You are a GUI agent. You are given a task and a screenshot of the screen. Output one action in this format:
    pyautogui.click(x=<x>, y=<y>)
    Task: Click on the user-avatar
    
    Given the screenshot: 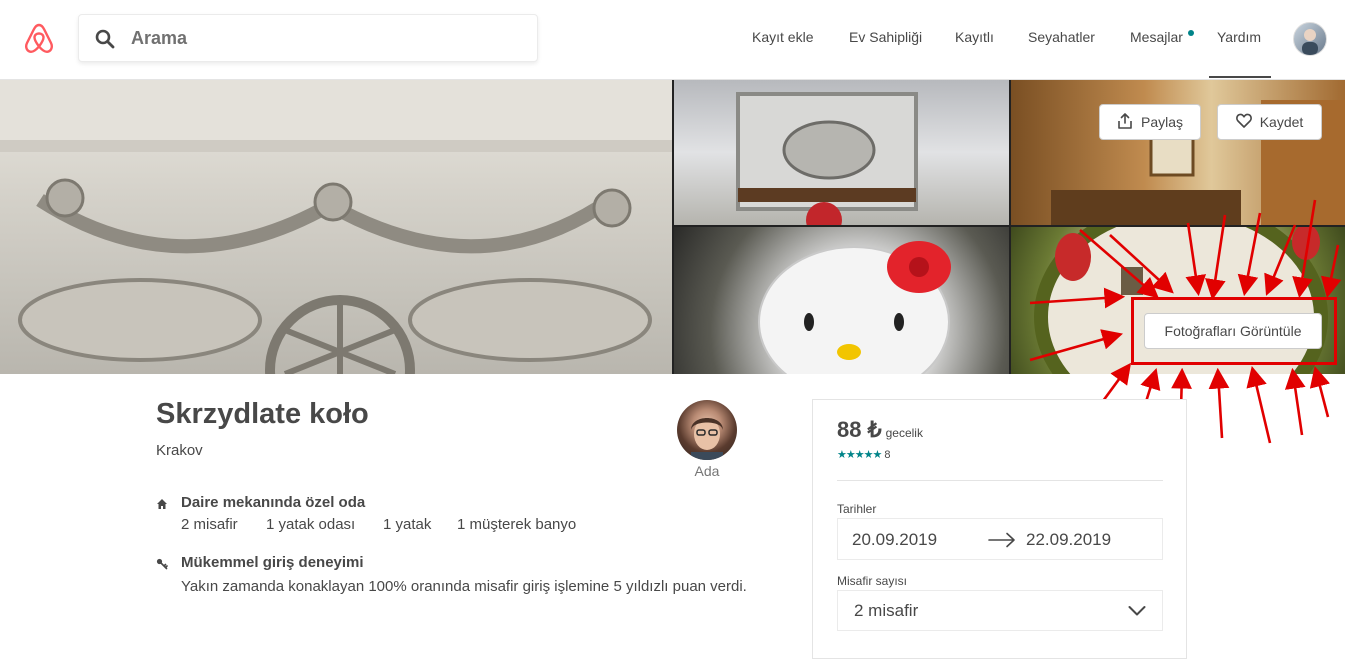 What is the action you would take?
    pyautogui.click(x=1310, y=39)
    